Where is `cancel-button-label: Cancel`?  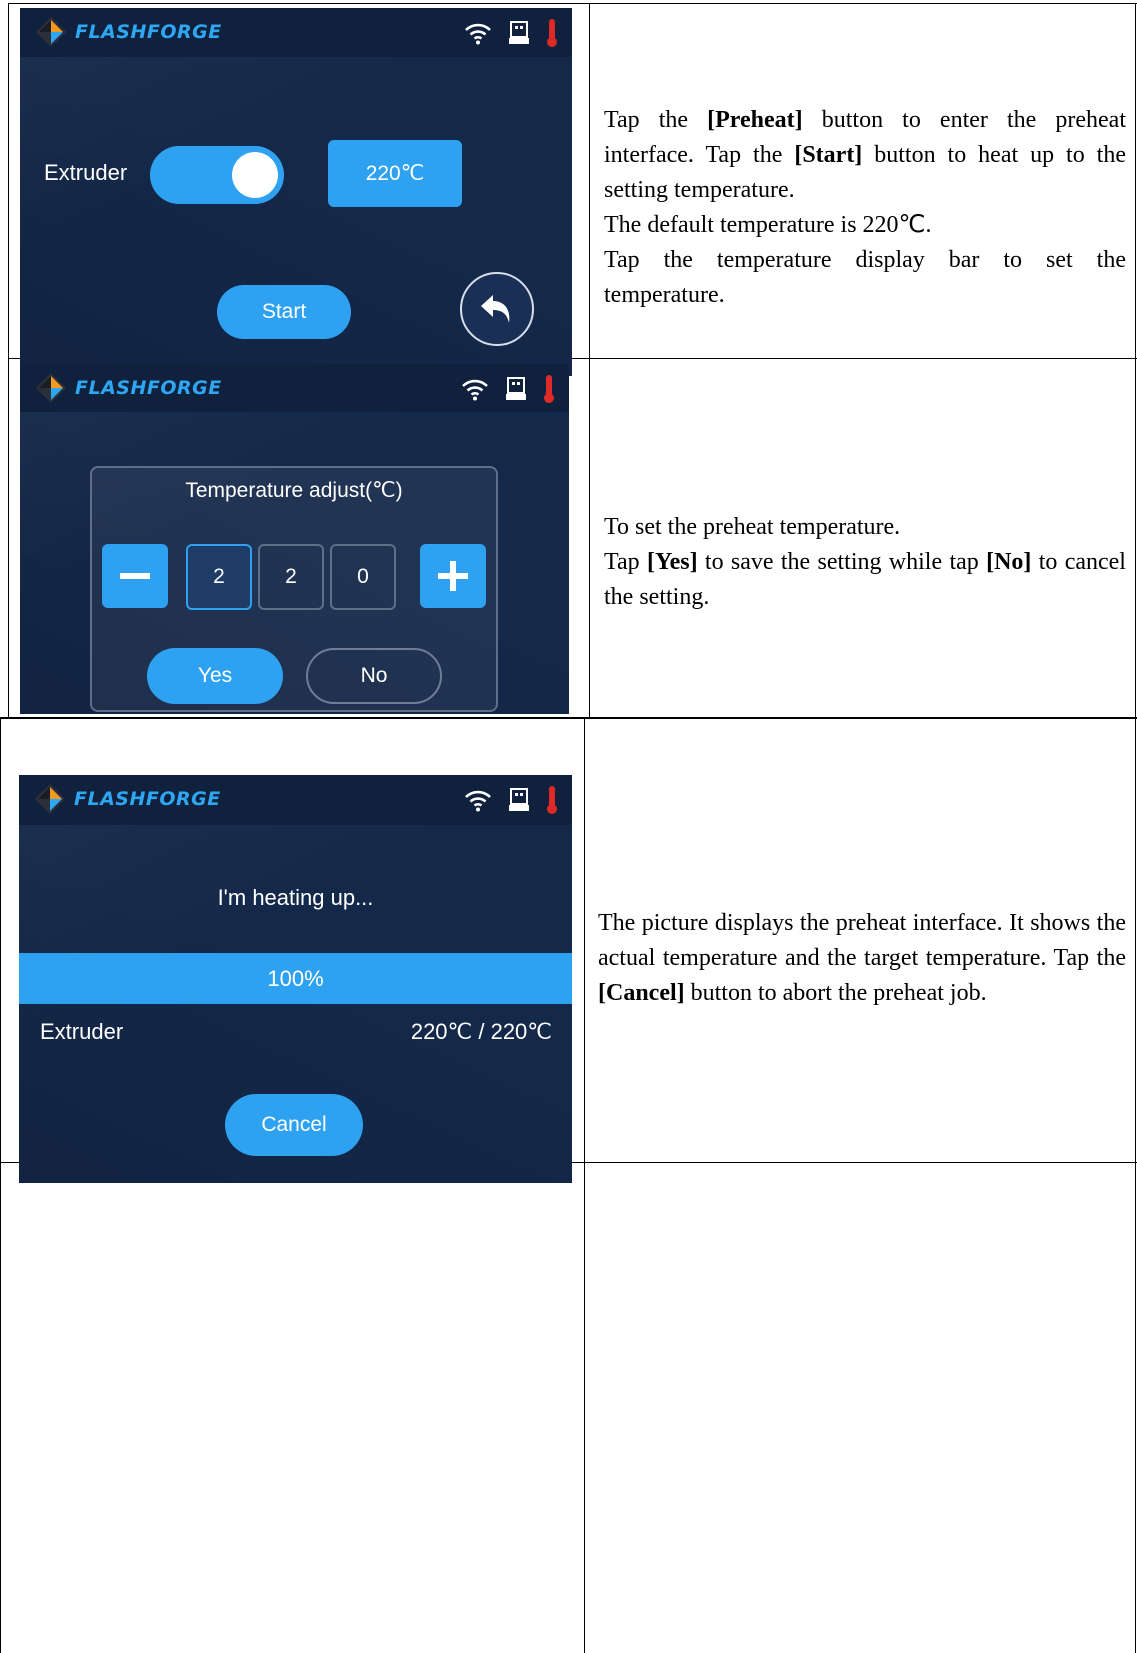 cancel-button-label: Cancel is located at coordinates (294, 1124).